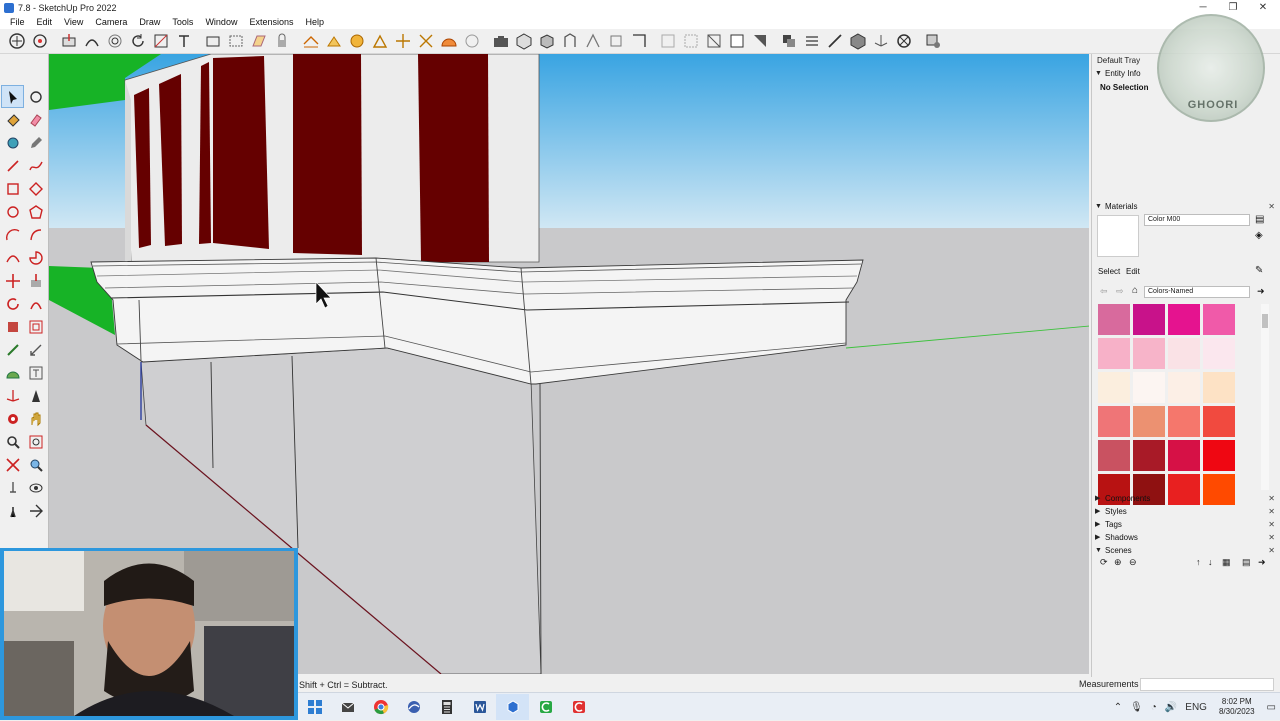  I want to click on clock: 8:02 PM 8/30/2023, so click(1237, 707).